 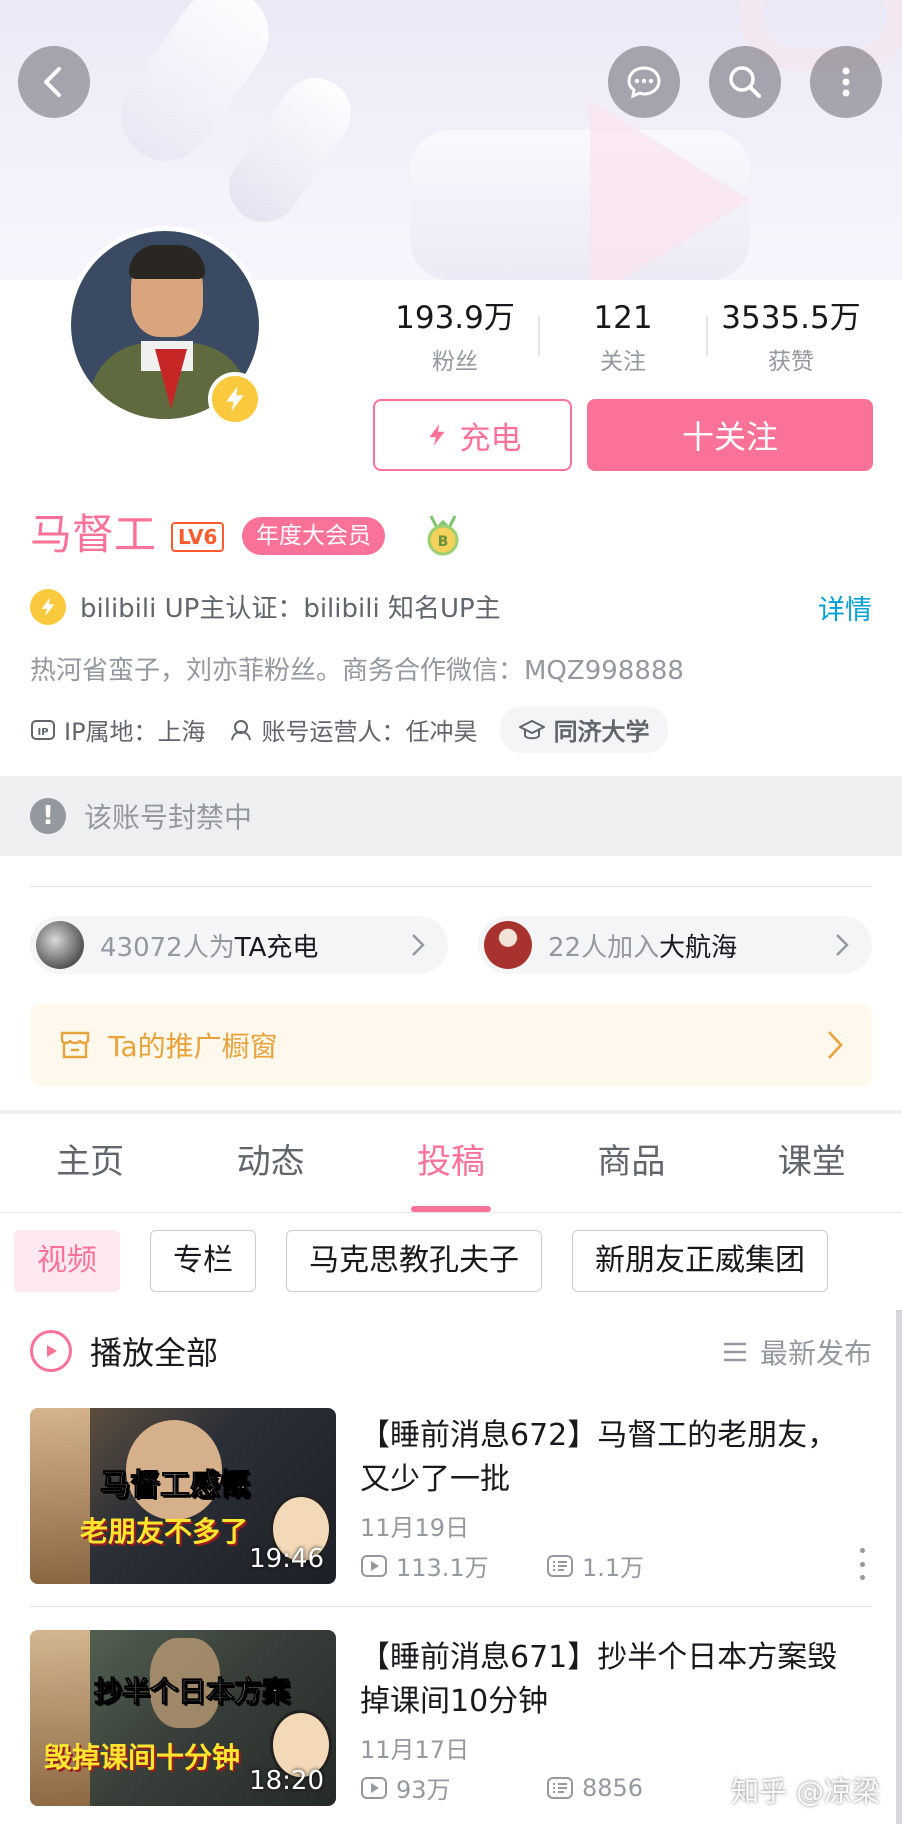 I want to click on watermark: 知乎 @凉梁, so click(x=805, y=1791).